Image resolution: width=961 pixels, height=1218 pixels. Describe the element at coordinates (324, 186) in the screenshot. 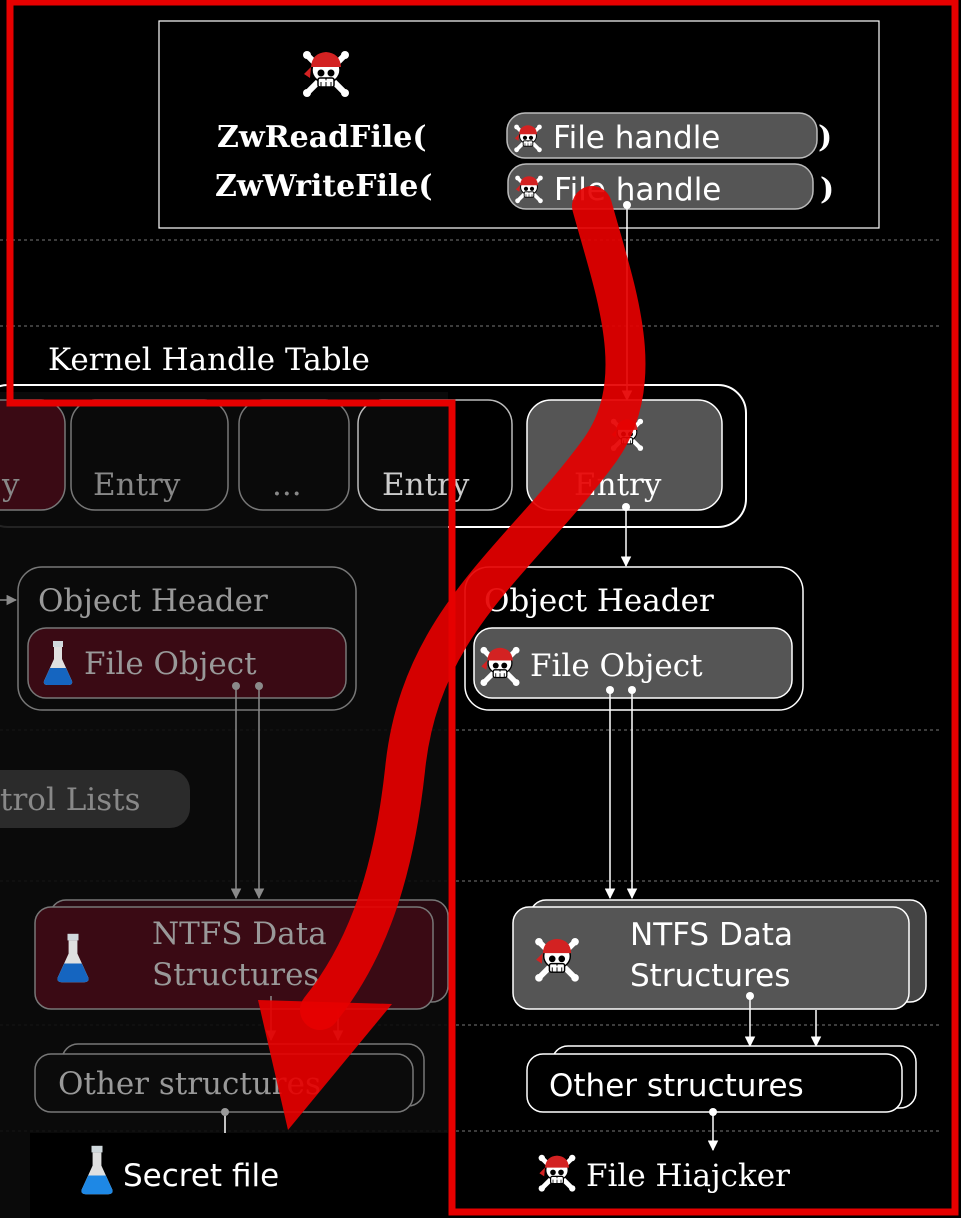

I see `zwwritefile-label: ZwWriteFile(` at that location.